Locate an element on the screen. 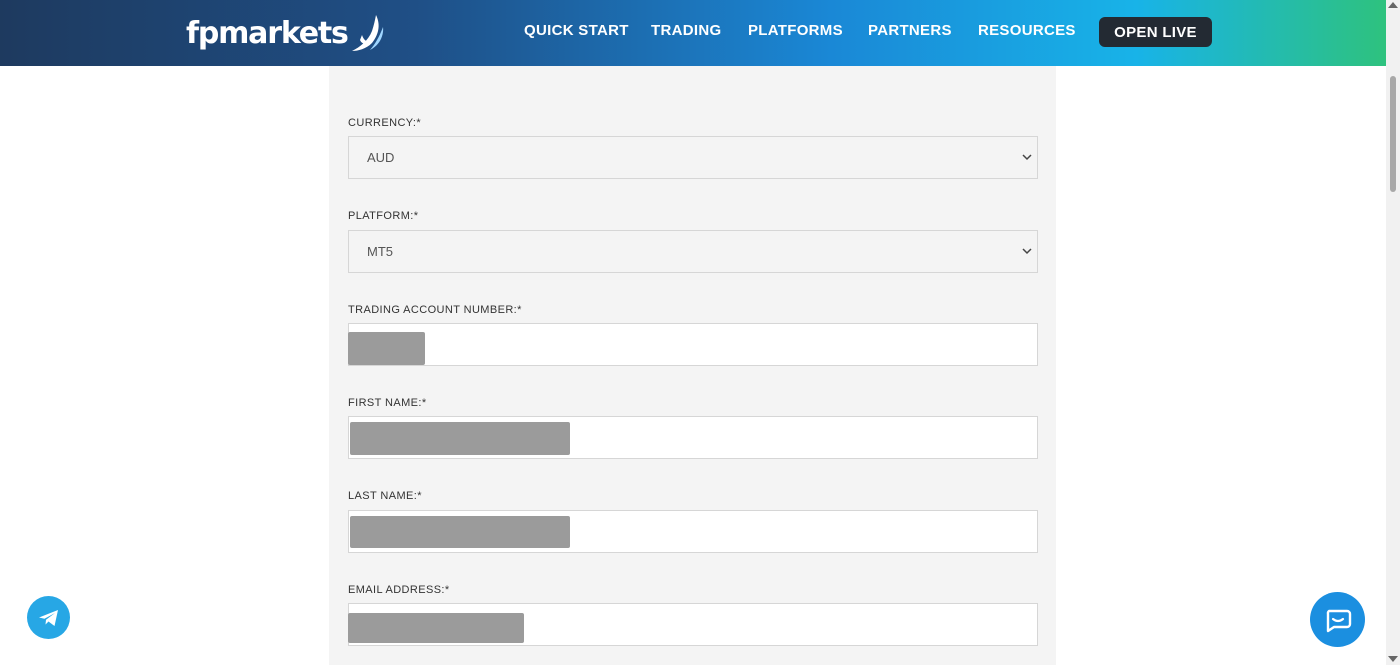 The width and height of the screenshot is (1400, 665). account-number-label: TRADING ACCOUNT NUMBER:* is located at coordinates (435, 310).